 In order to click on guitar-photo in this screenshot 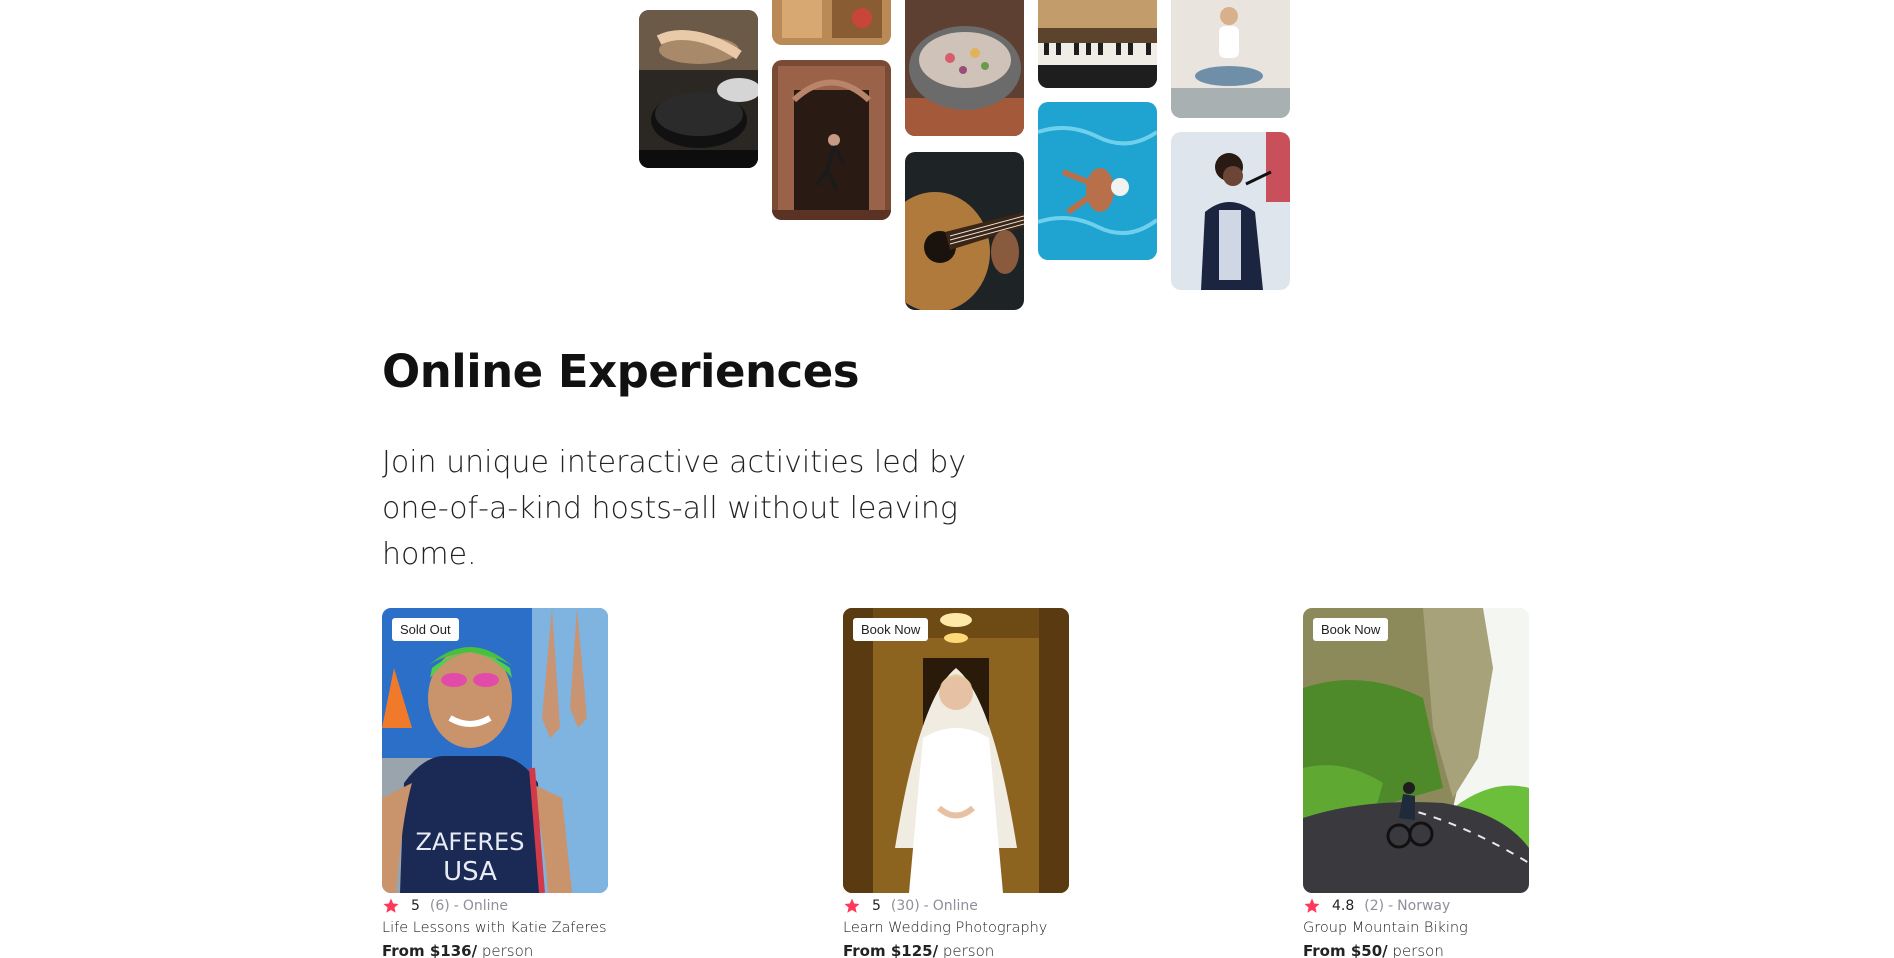, I will do `click(964, 231)`.